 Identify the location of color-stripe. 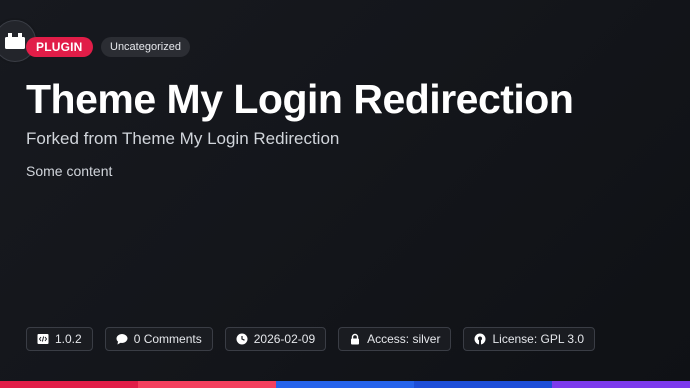
(345, 384).